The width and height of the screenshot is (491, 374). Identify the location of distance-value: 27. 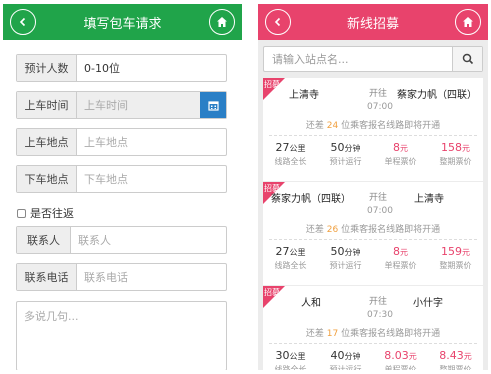
(282, 147).